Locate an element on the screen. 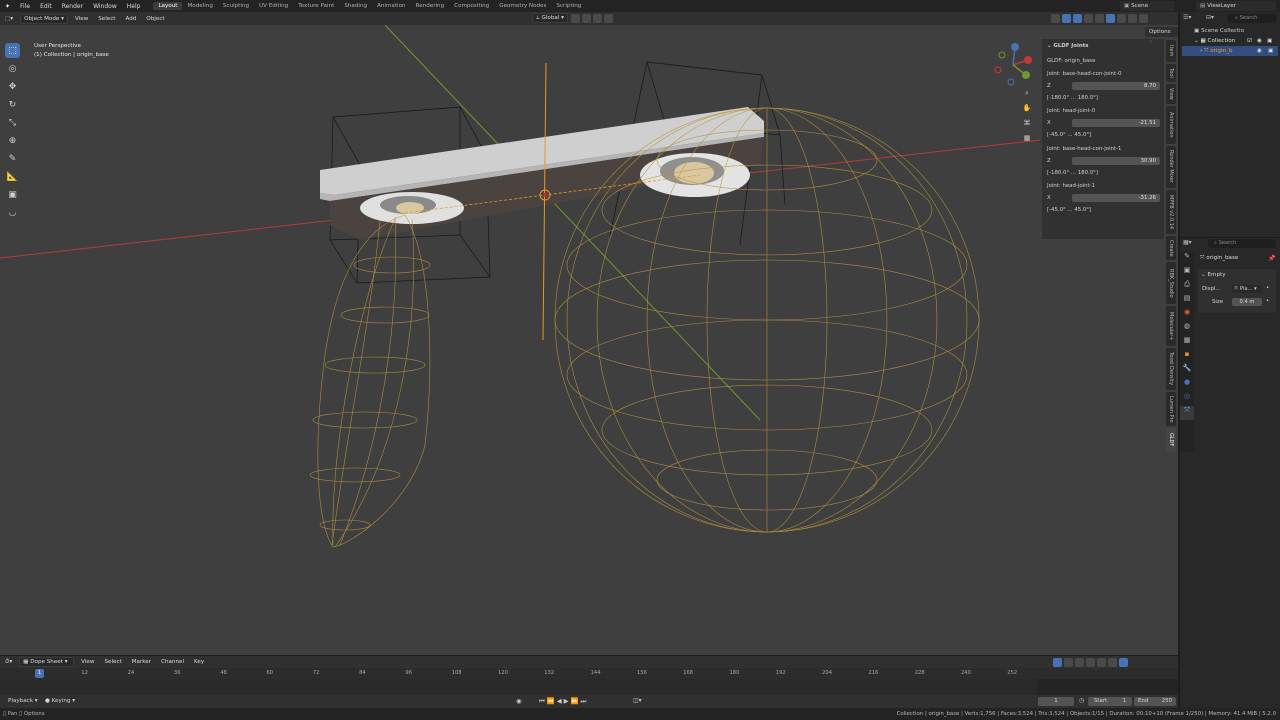  proportional-keys-icon is located at coordinates (1112, 662).